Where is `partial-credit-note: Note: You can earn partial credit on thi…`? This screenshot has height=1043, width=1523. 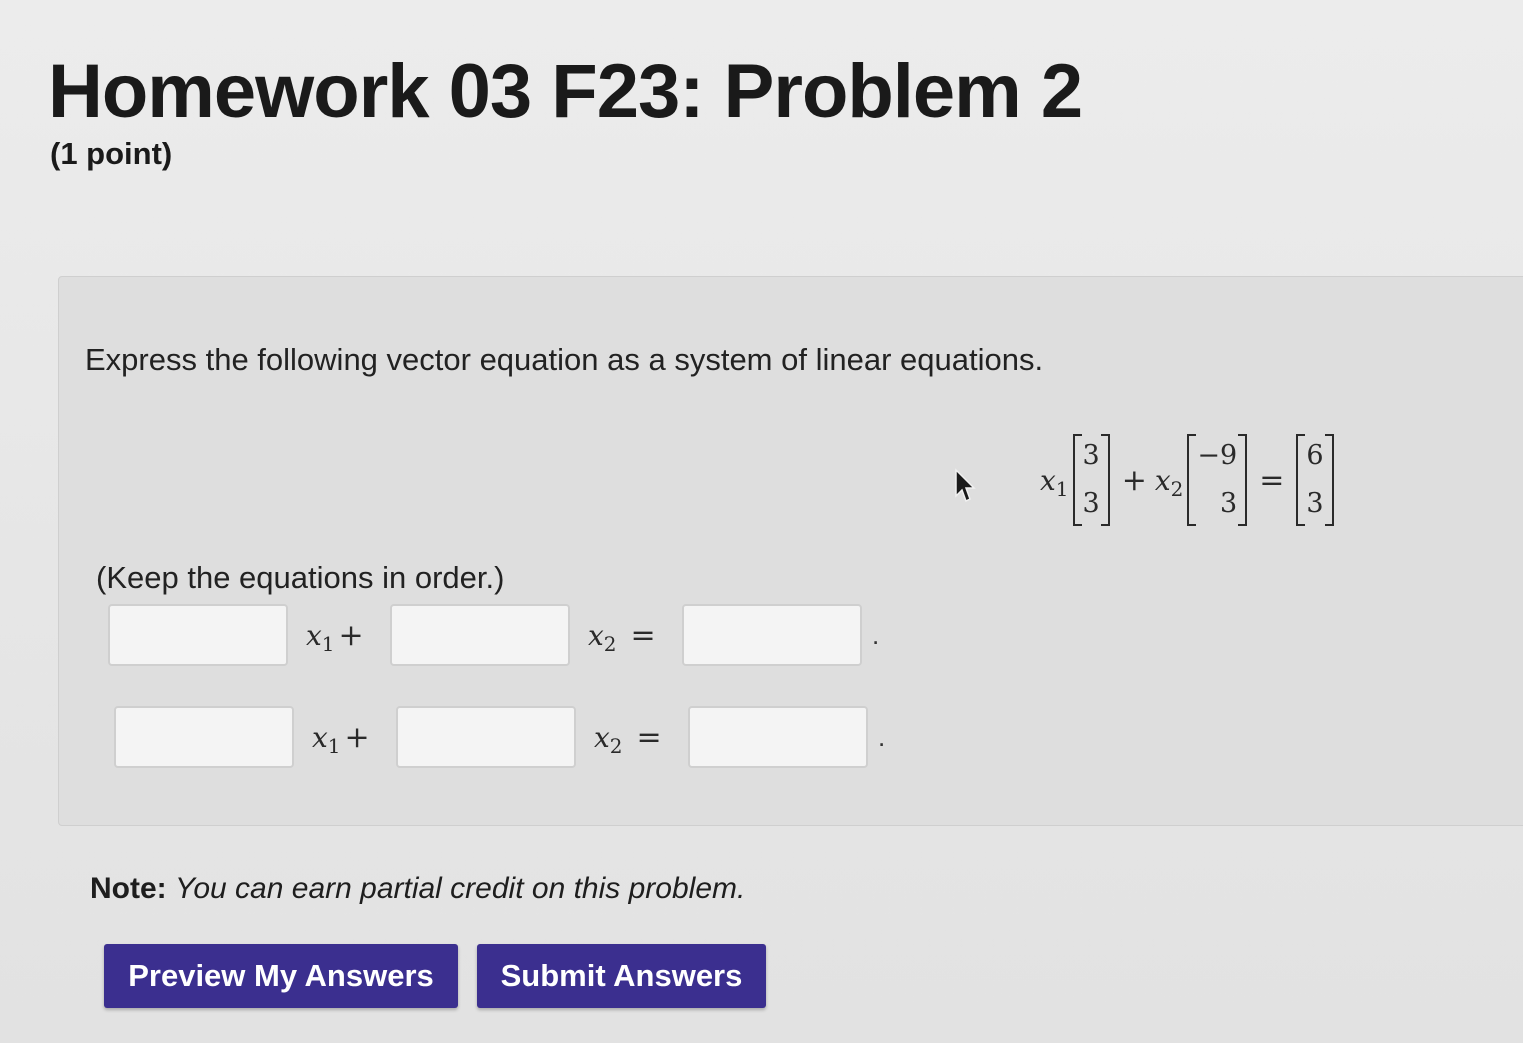 partial-credit-note: Note: You can earn partial credit on thi… is located at coordinates (417, 889).